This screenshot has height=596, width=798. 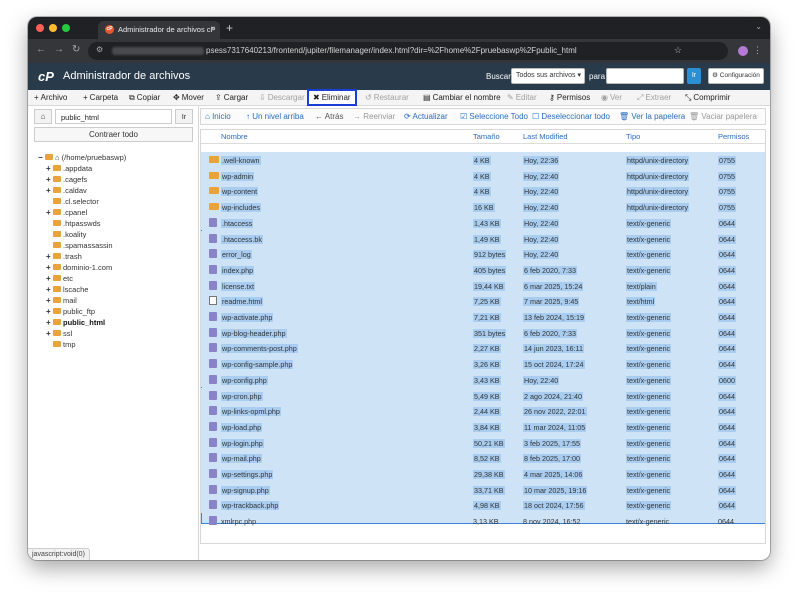 I want to click on collapse-icon: −, so click(x=41, y=157).